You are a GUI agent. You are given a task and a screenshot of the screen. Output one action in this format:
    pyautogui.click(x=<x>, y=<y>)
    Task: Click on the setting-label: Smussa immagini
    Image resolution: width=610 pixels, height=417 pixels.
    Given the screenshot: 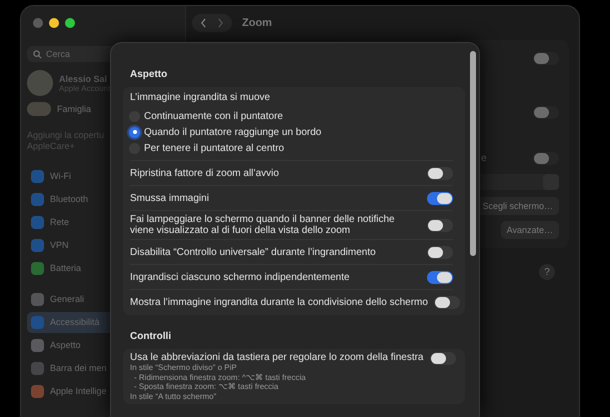 What is the action you would take?
    pyautogui.click(x=170, y=198)
    